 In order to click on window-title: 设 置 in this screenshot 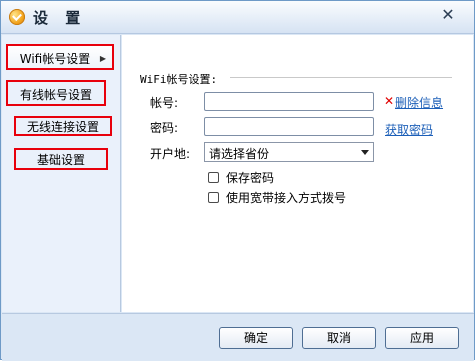, I will do `click(60, 18)`.